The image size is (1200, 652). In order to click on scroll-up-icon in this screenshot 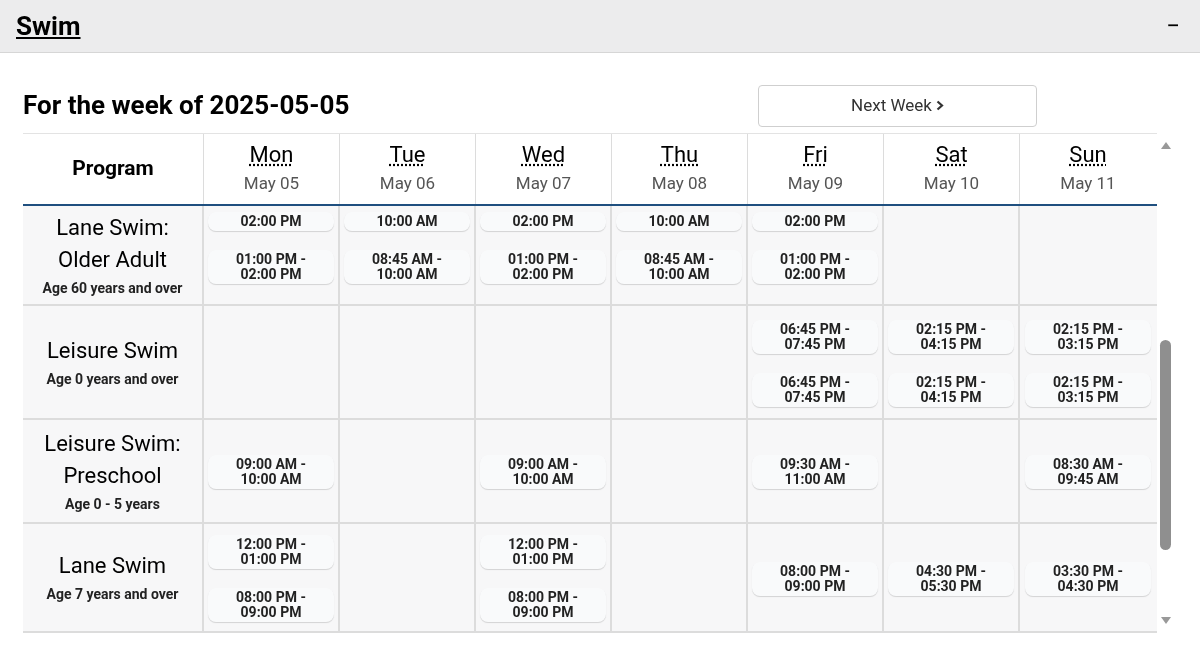, I will do `click(1166, 145)`.